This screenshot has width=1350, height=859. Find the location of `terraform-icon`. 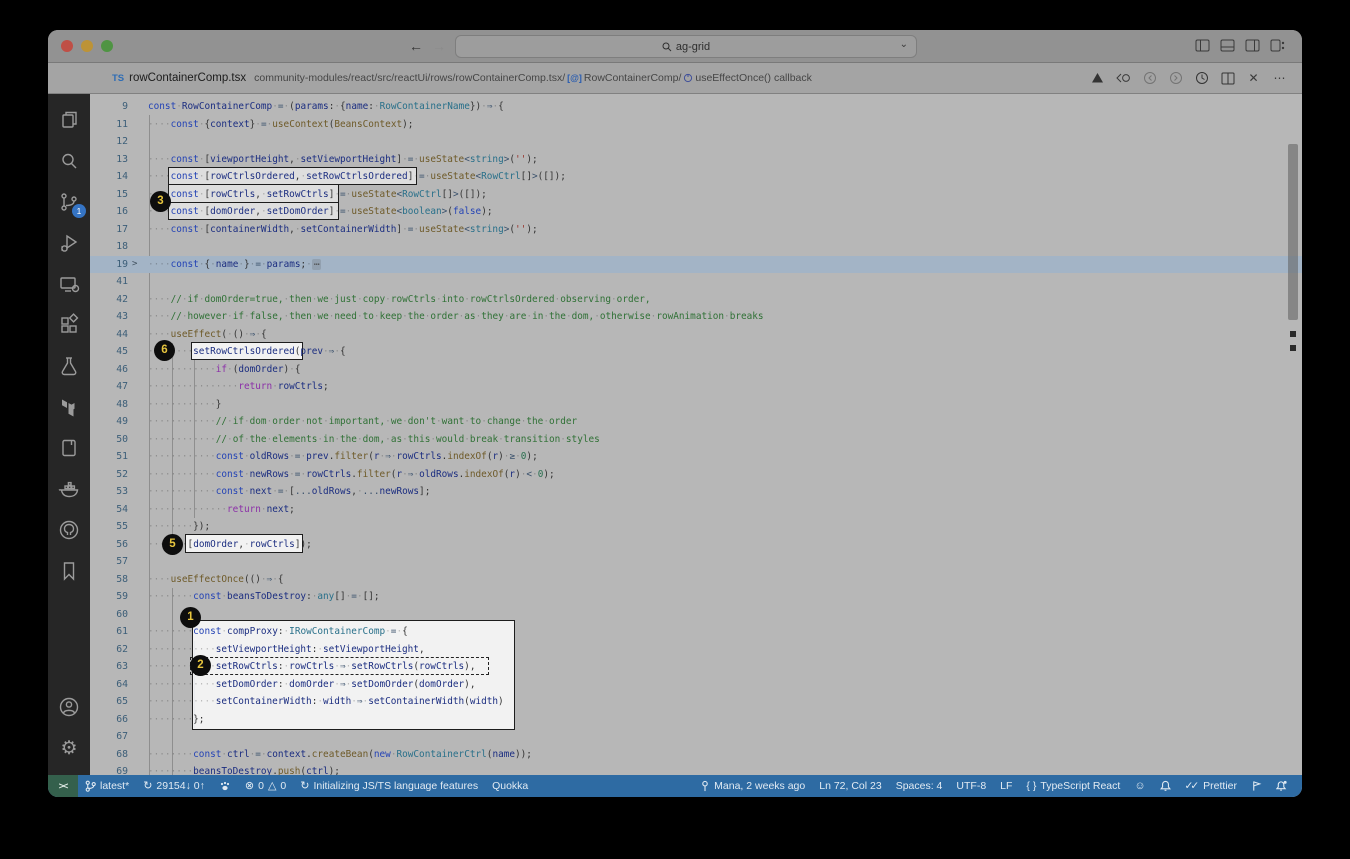

terraform-icon is located at coordinates (69, 407).